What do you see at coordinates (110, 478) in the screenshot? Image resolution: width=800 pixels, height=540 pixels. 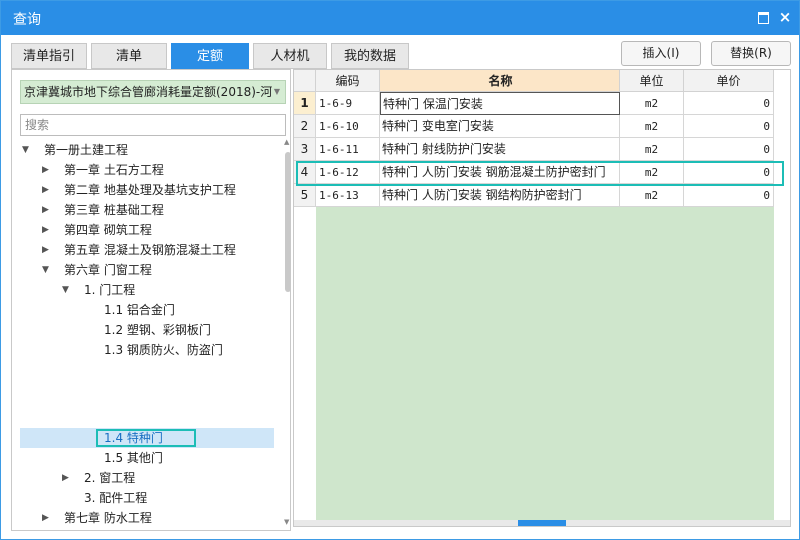 I see `tree-node-label: 2. 窗工程` at bounding box center [110, 478].